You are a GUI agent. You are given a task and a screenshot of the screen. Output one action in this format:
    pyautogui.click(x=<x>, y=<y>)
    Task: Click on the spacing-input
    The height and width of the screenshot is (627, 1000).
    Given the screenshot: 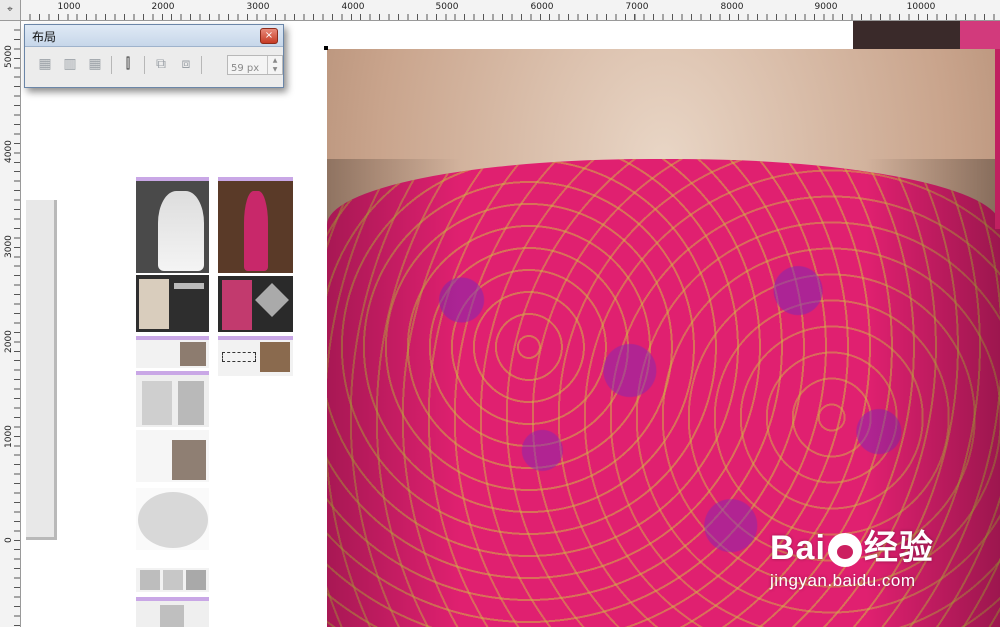 What is the action you would take?
    pyautogui.click(x=246, y=68)
    